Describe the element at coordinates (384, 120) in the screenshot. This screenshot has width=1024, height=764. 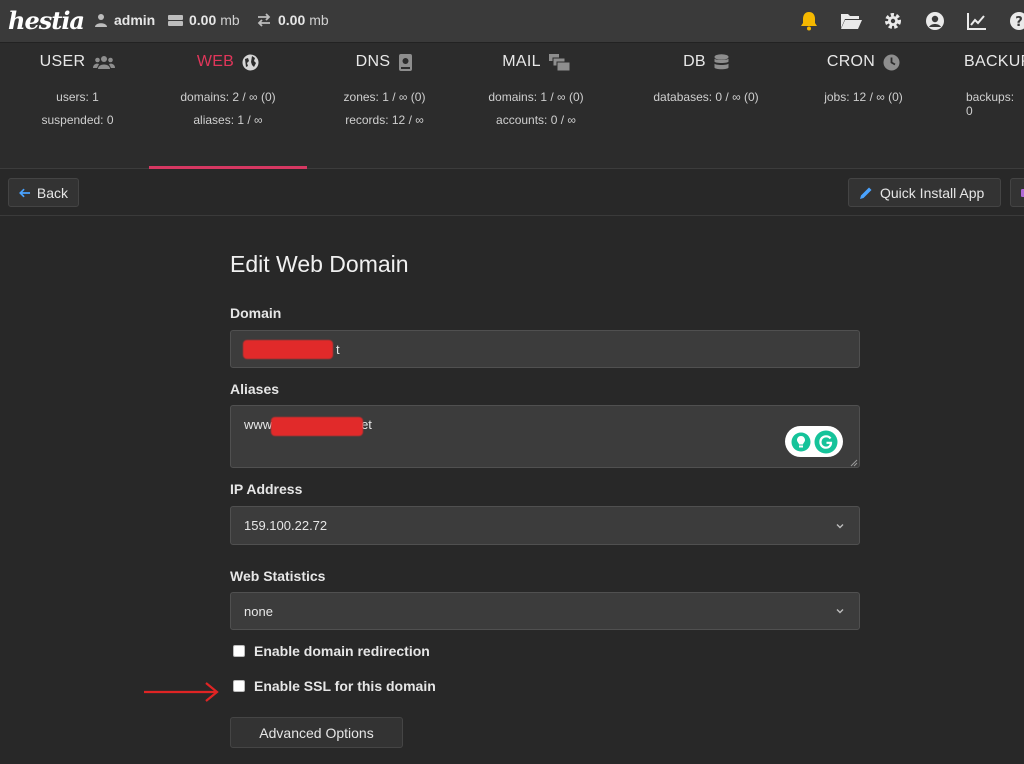
I see `tab-dns-line2: records: 12 / ∞` at that location.